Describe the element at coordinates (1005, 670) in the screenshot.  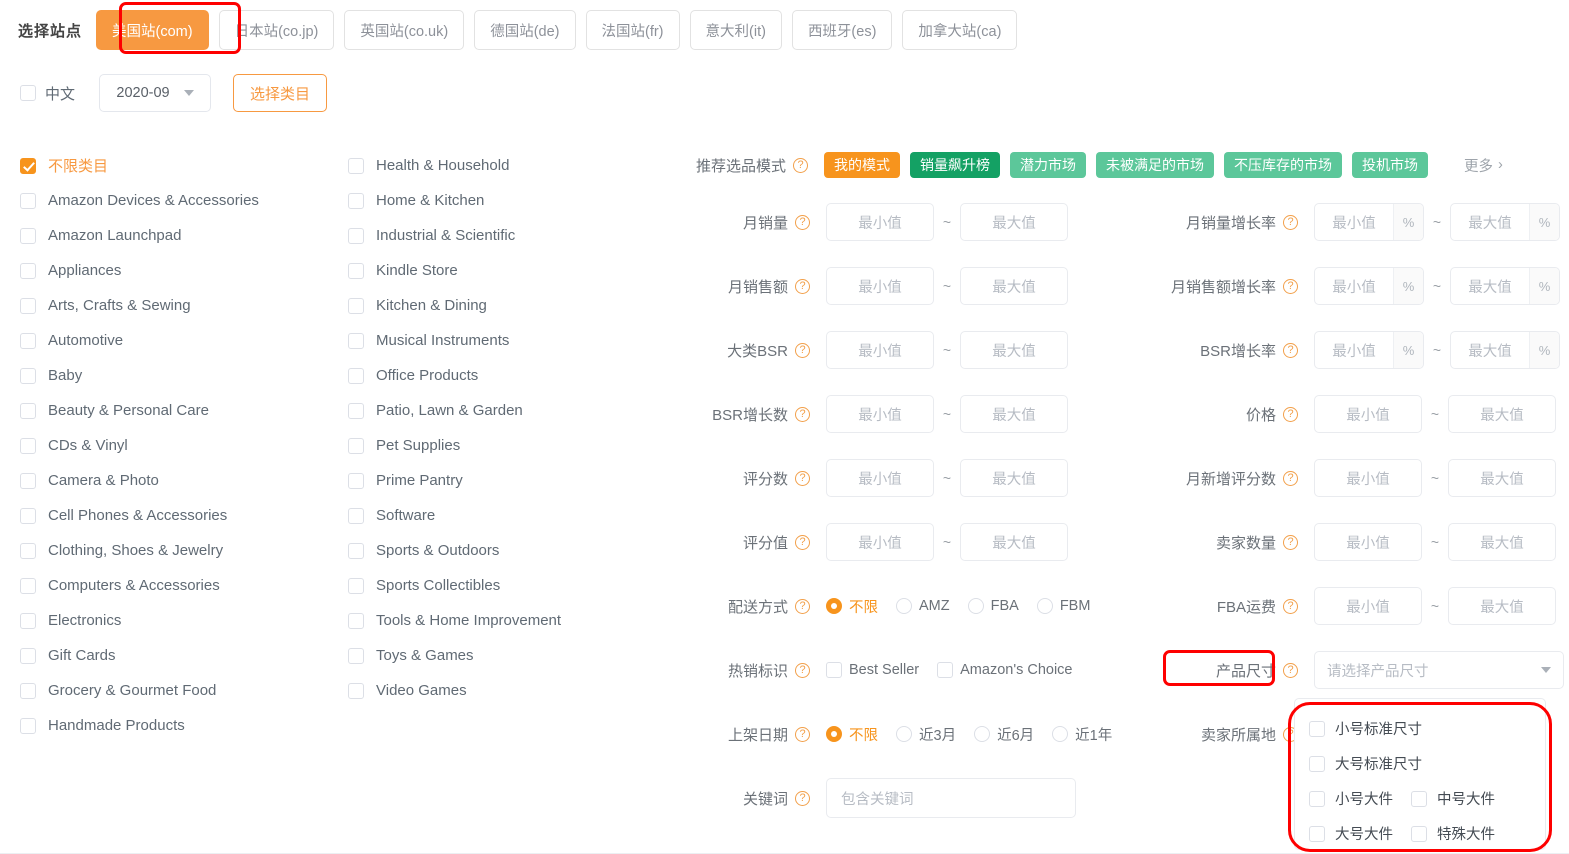
I see `hot-badge-option-1: Amazon's Choice` at that location.